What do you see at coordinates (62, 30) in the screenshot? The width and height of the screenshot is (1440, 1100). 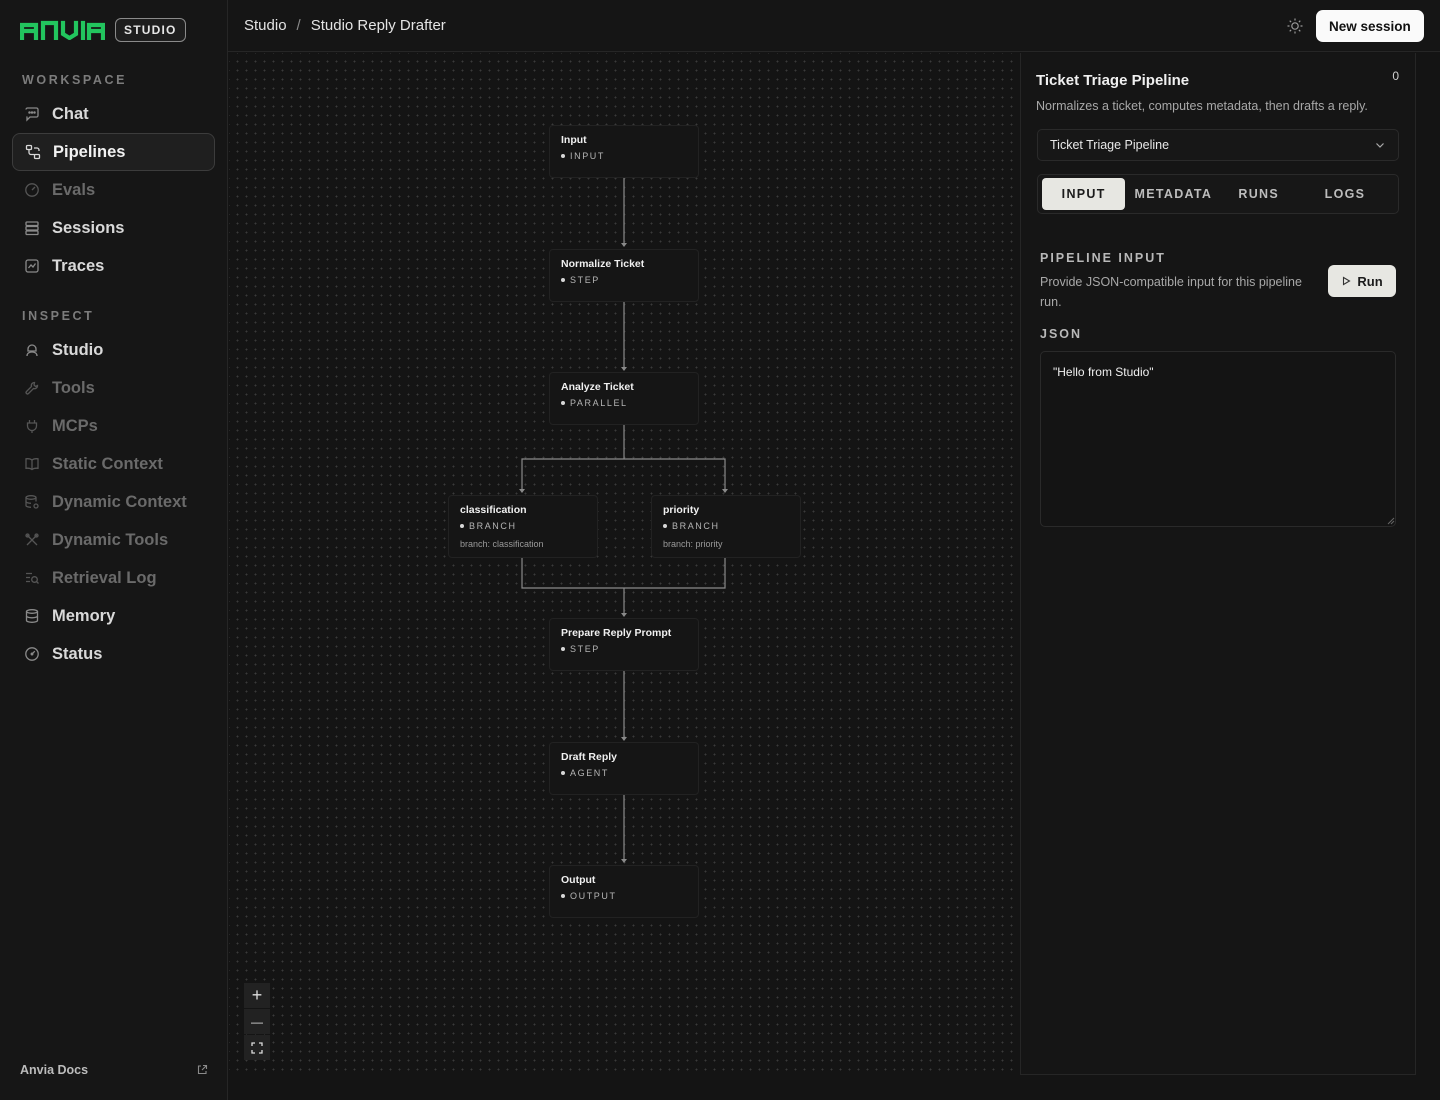 I see `anvia-logo` at bounding box center [62, 30].